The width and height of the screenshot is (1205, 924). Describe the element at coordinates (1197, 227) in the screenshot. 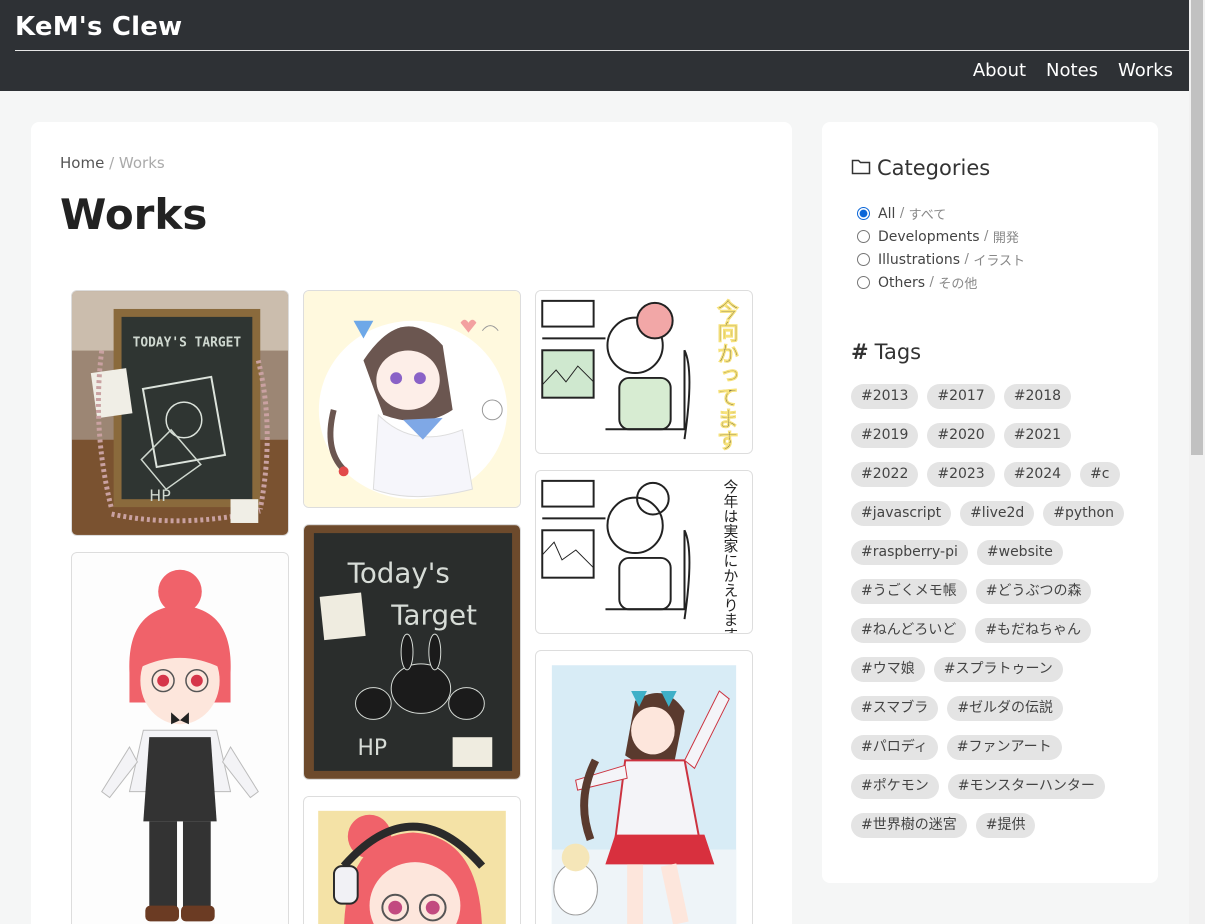

I see `scrollbar-thumb` at that location.